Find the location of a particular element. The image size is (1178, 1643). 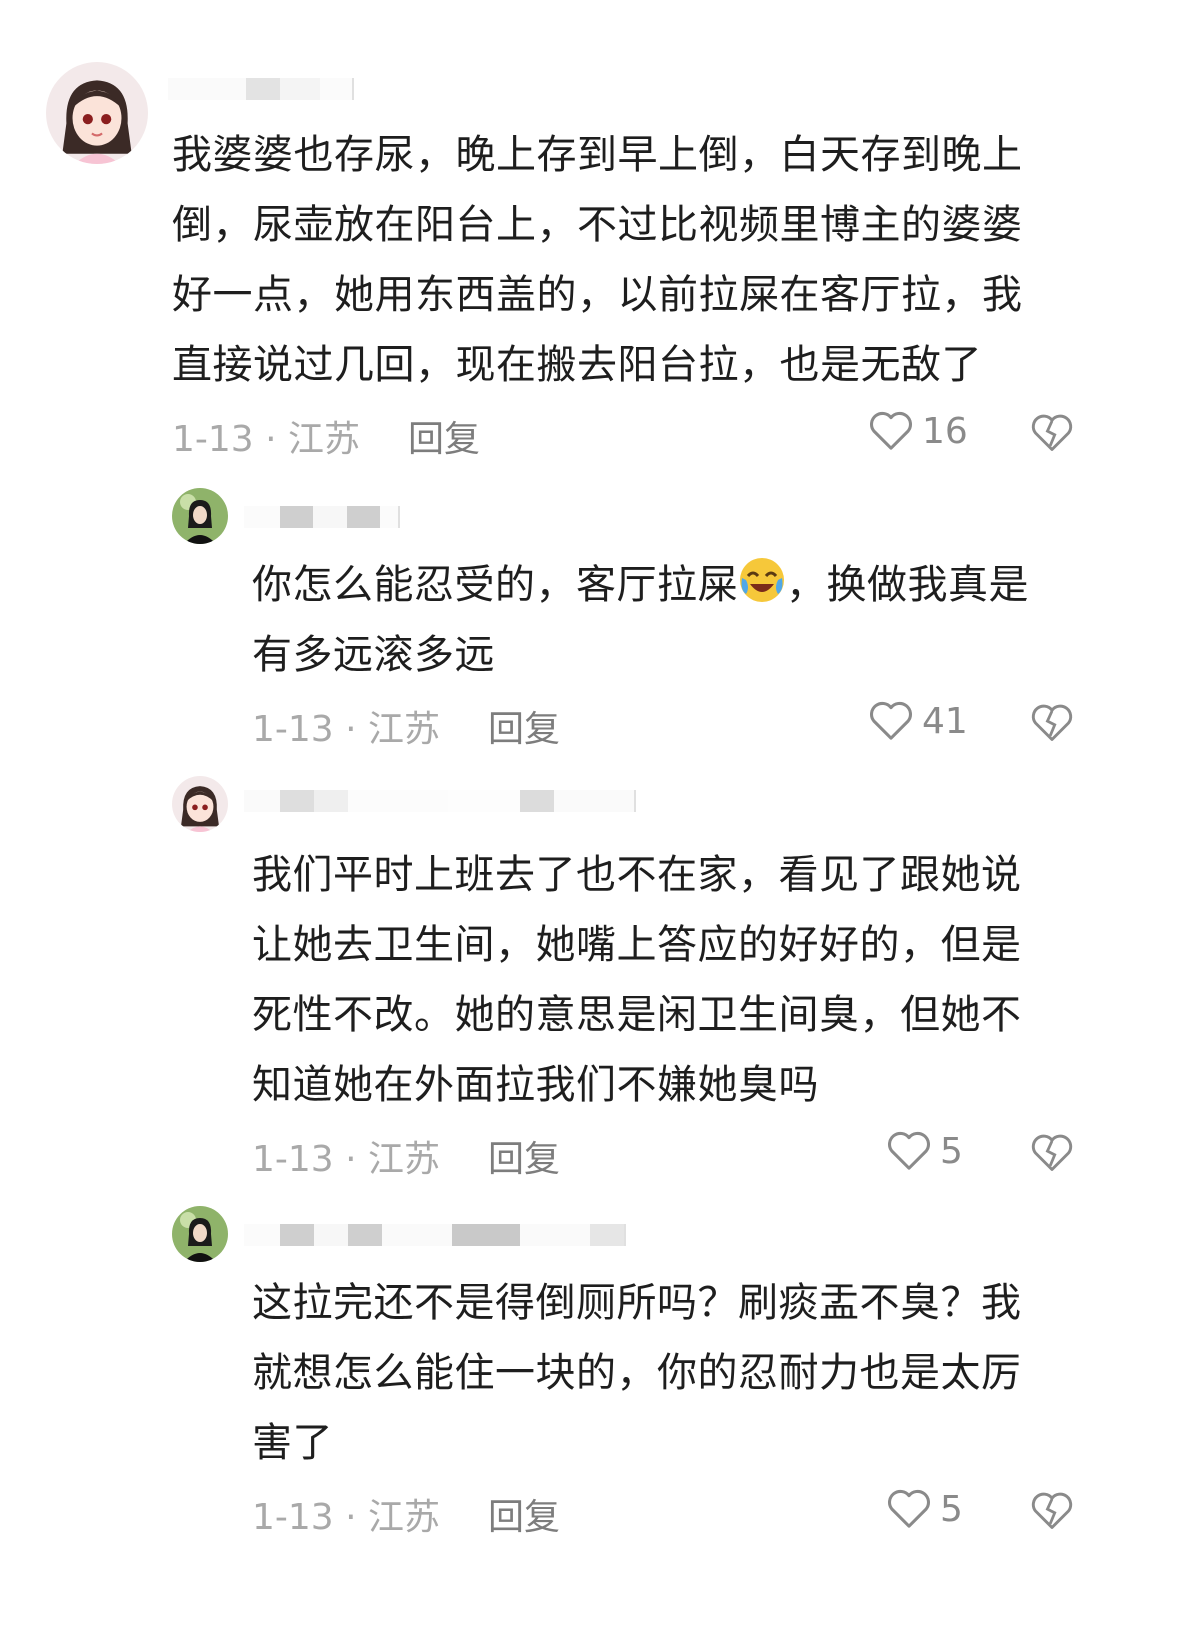

like-button: 41 is located at coordinates (918, 721).